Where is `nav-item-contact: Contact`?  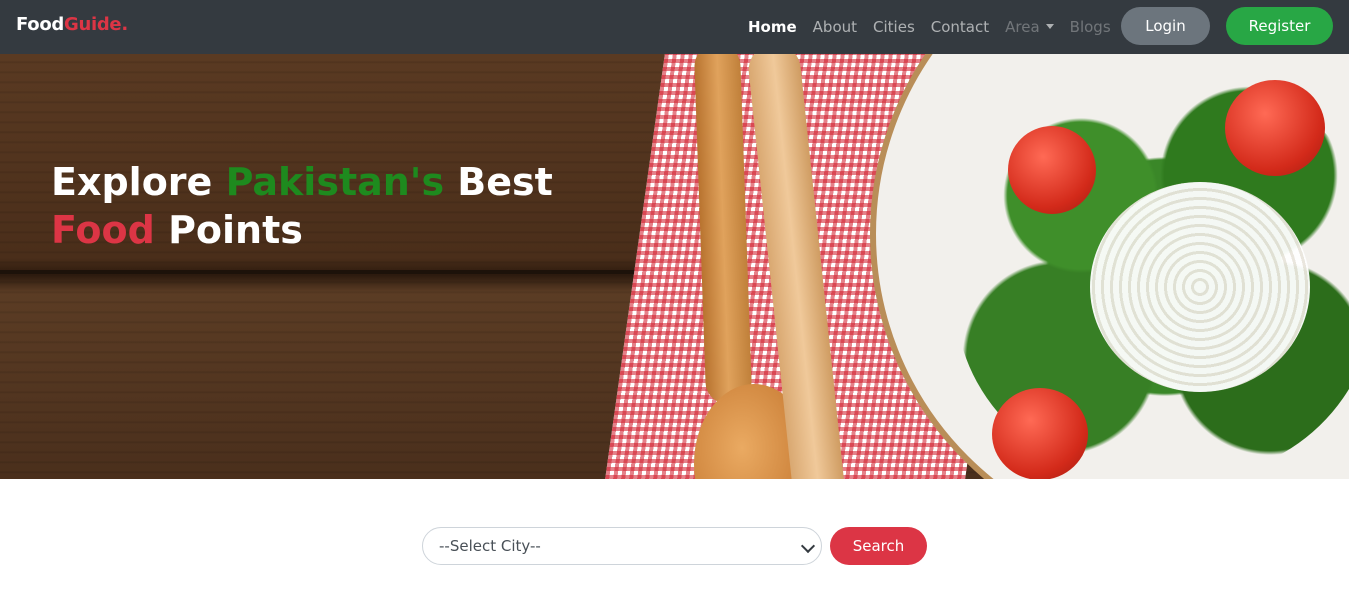 nav-item-contact: Contact is located at coordinates (960, 27).